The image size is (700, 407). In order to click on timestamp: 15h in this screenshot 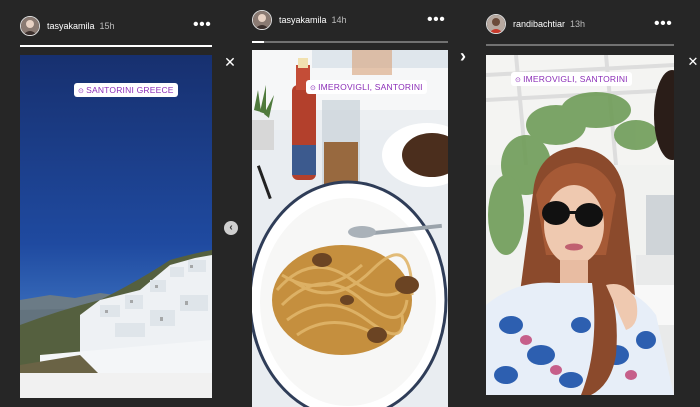, I will do `click(107, 26)`.